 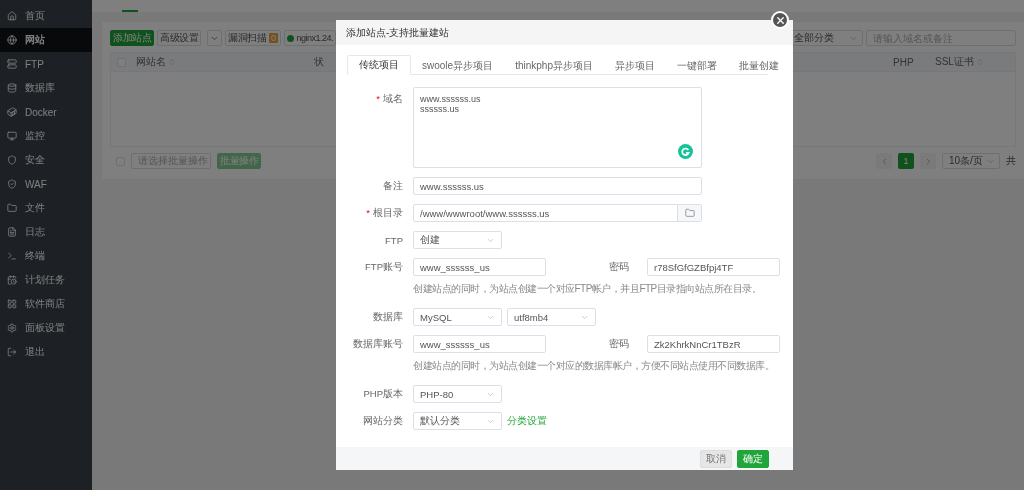 I want to click on sidebar-label: 软件商店, so click(x=45, y=304).